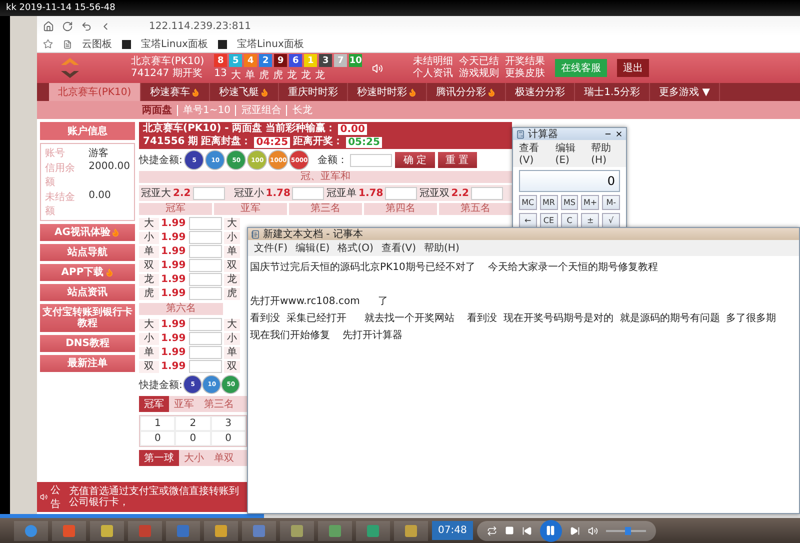  Describe the element at coordinates (224, 458) in the screenshot. I see `ball-tab: 单双` at that location.